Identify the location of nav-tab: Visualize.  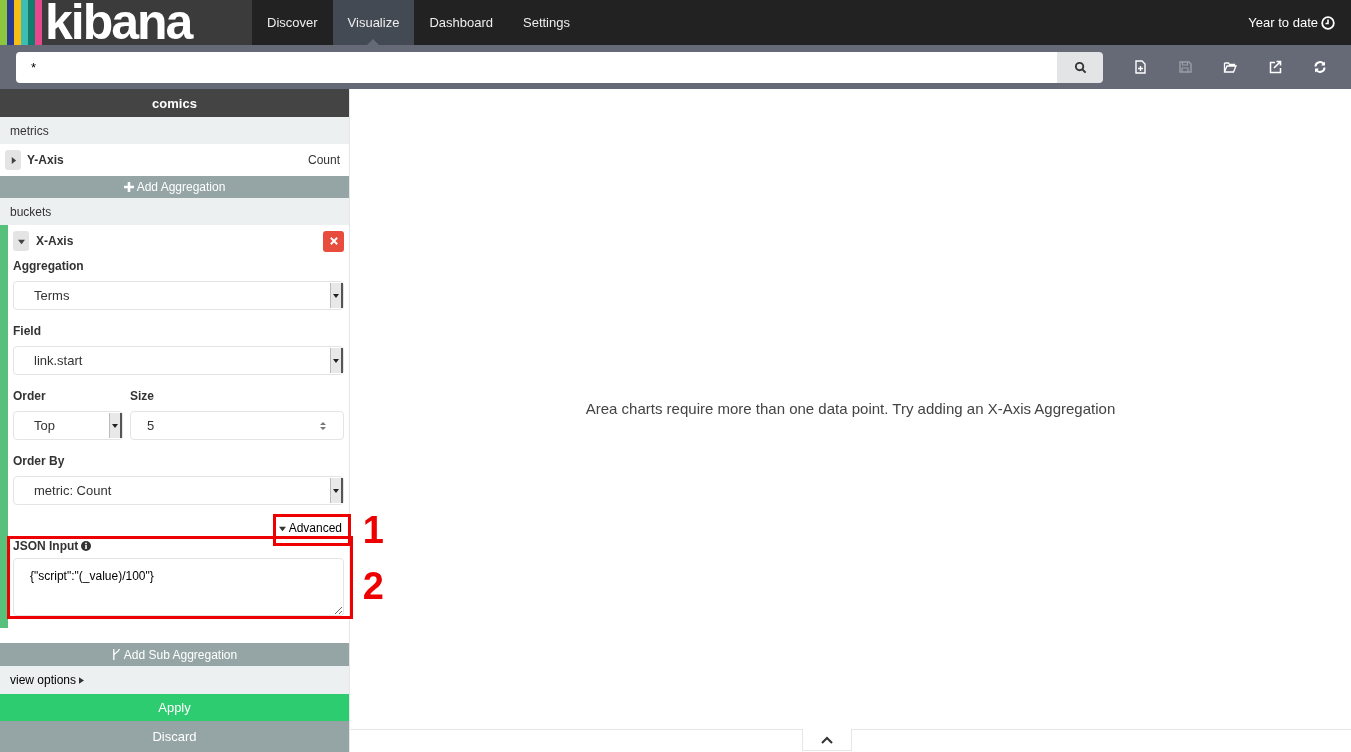
(373, 22).